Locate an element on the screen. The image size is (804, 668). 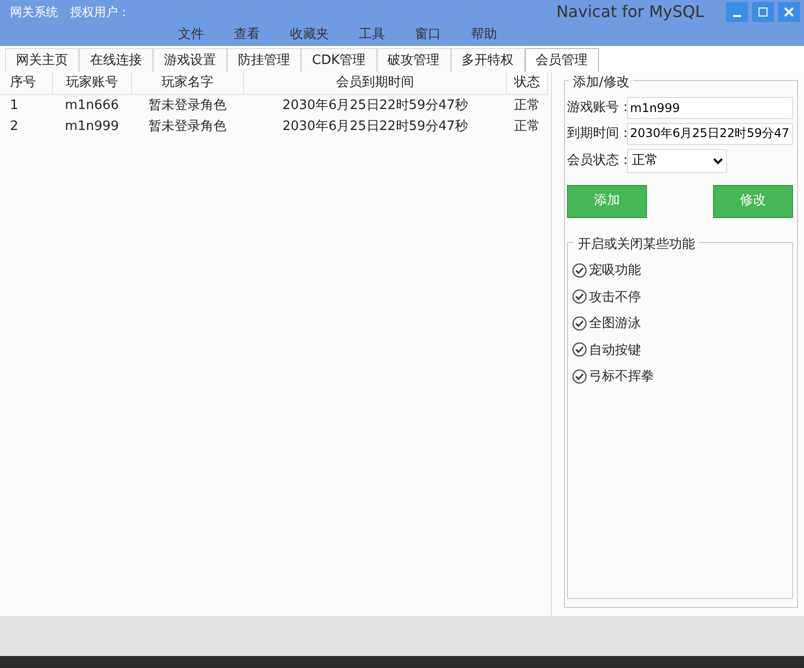
minimize-button is located at coordinates (737, 12).